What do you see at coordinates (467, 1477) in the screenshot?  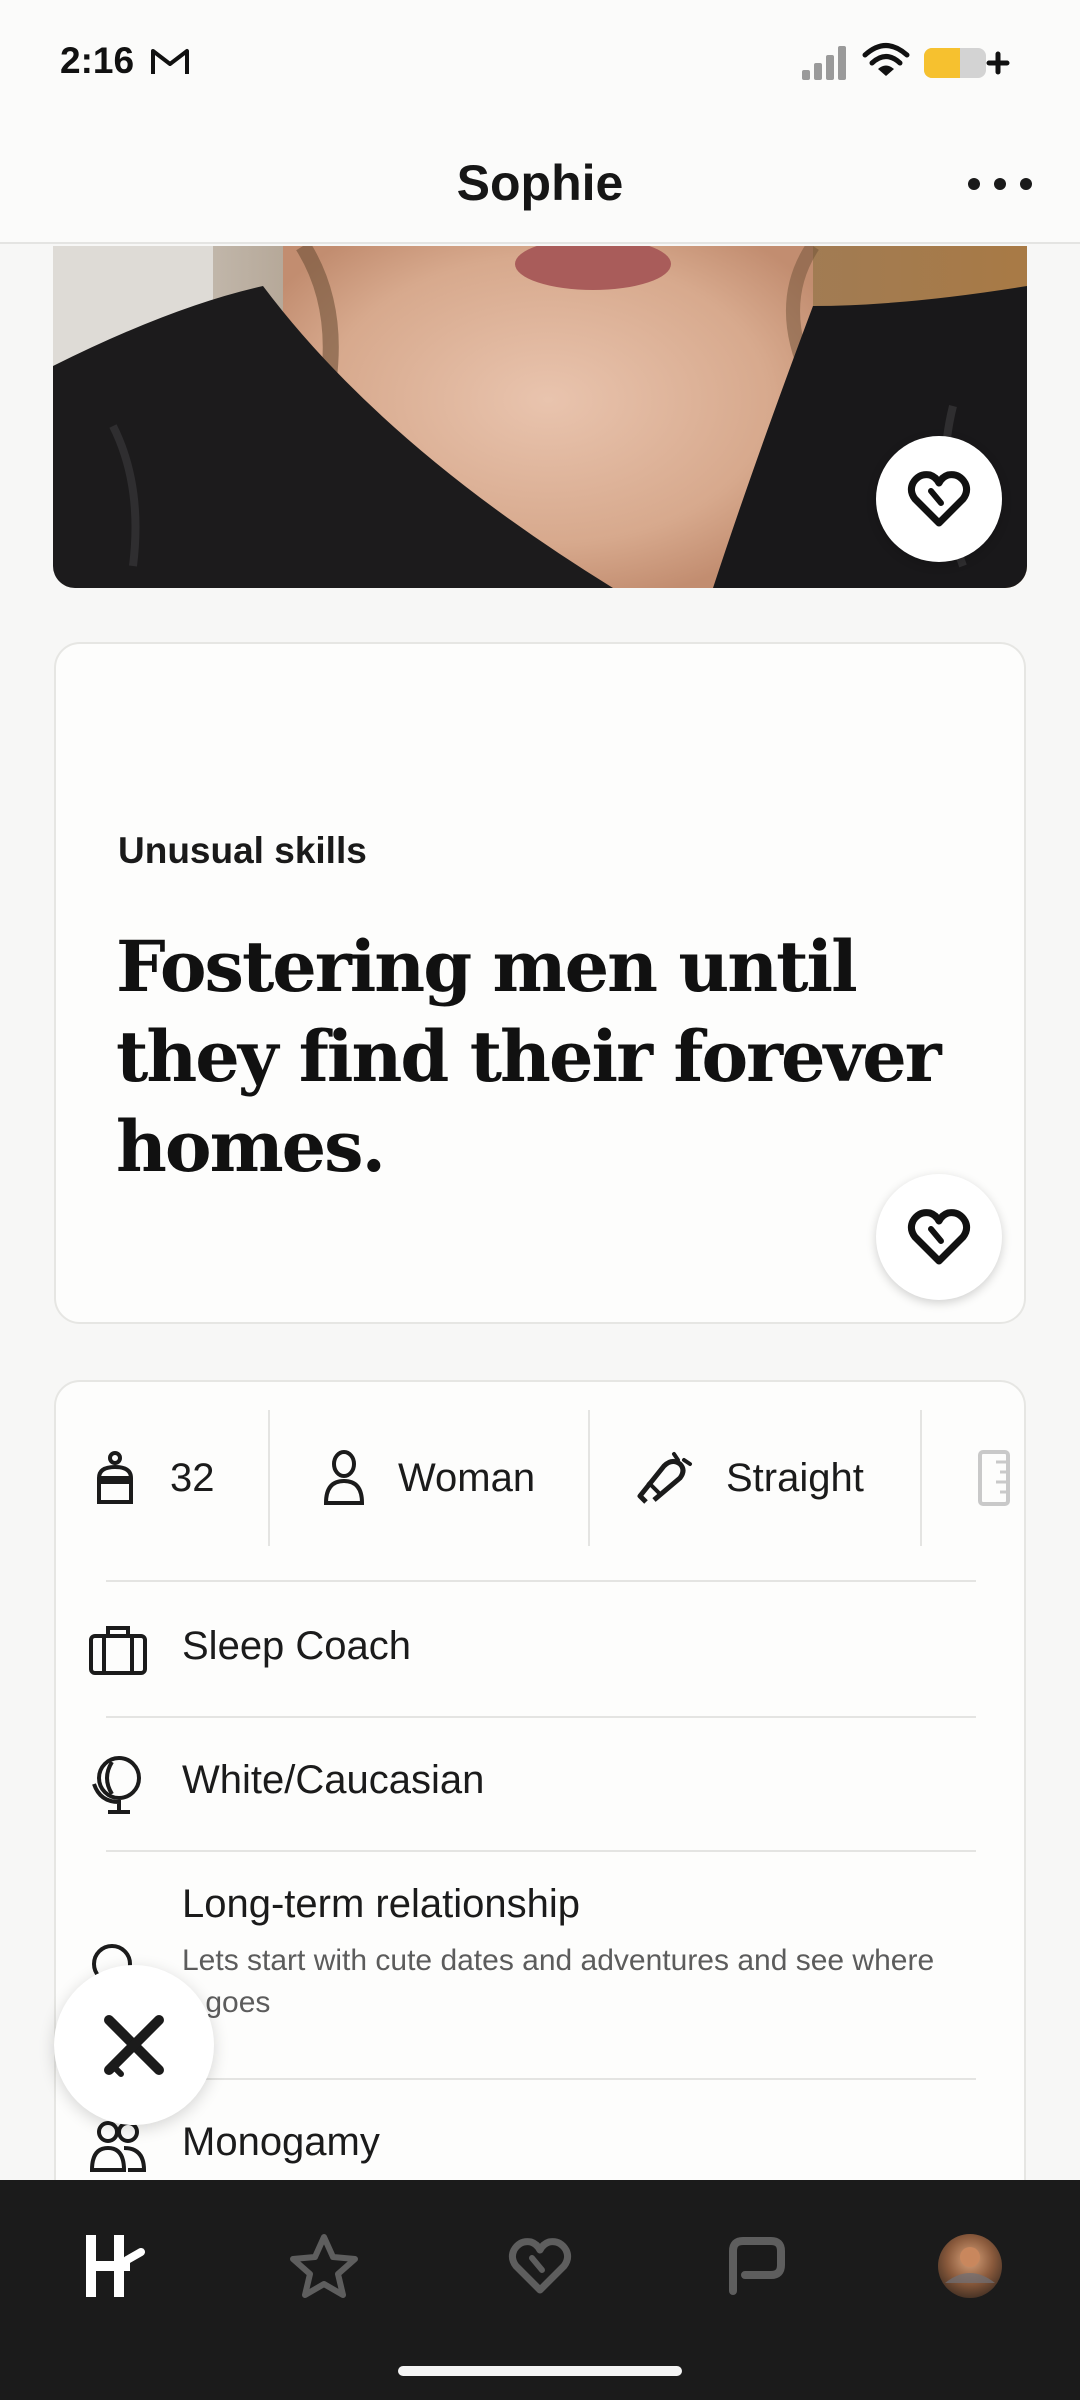 I see `gender-value: Woman` at bounding box center [467, 1477].